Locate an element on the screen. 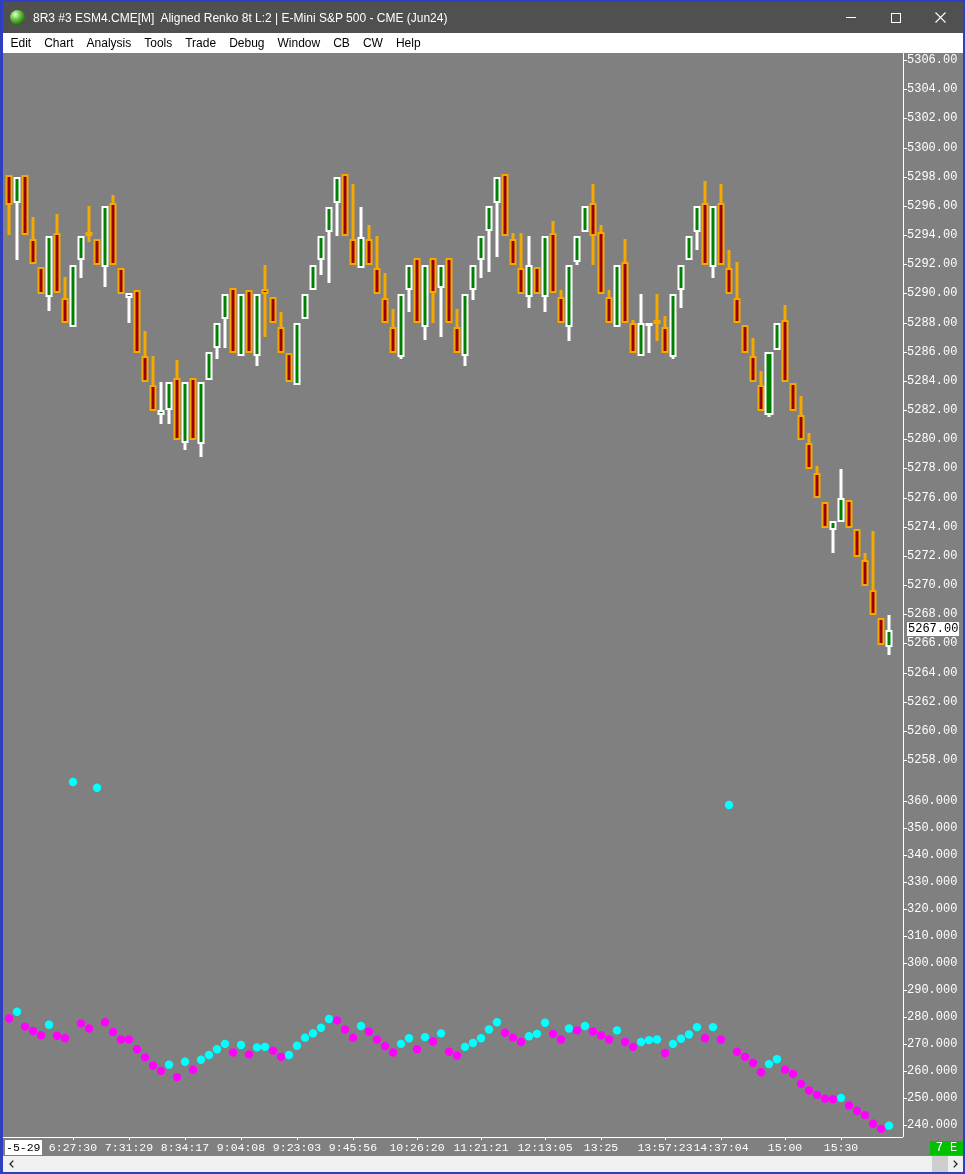 Image resolution: width=965 pixels, height=1174 pixels. menu-item: Tools is located at coordinates (158, 43).